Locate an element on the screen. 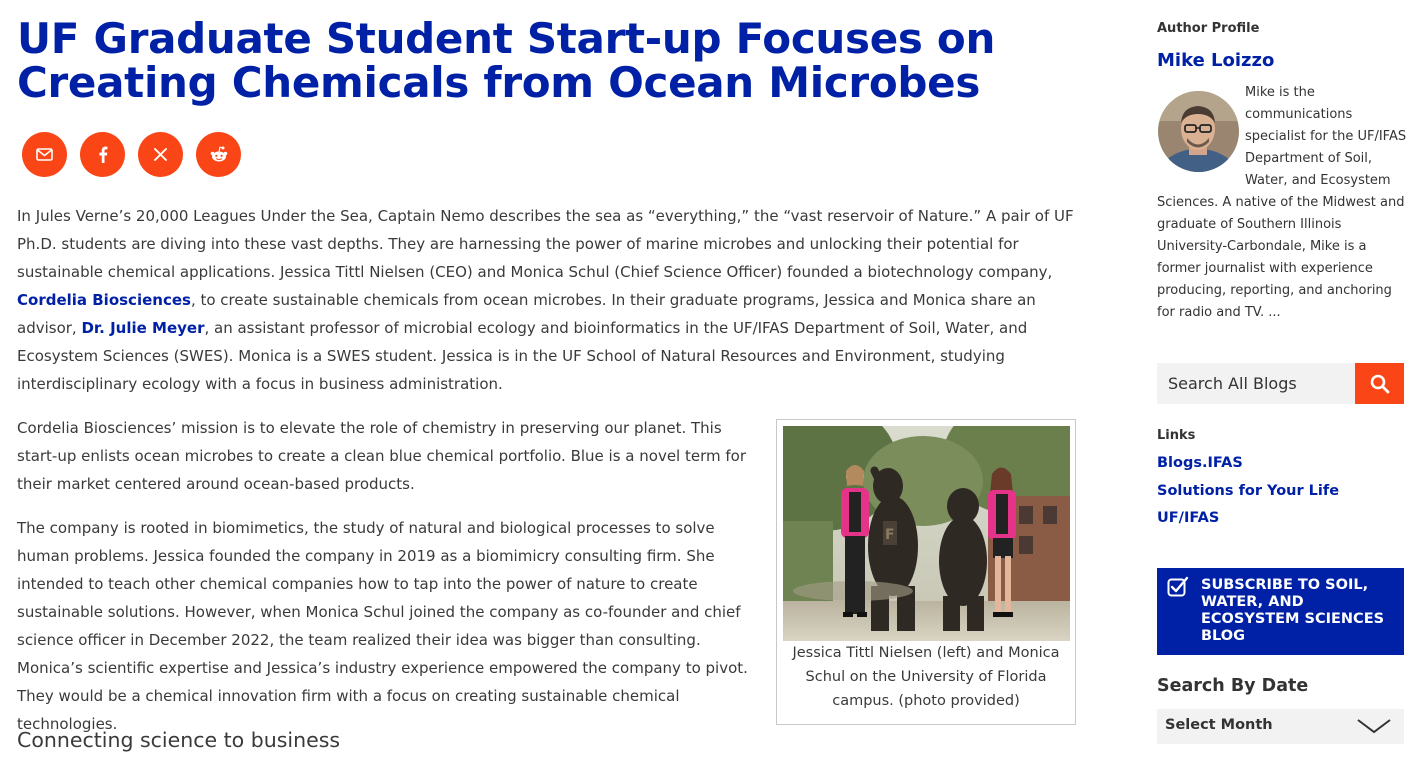  facebook-icon is located at coordinates (102, 154).